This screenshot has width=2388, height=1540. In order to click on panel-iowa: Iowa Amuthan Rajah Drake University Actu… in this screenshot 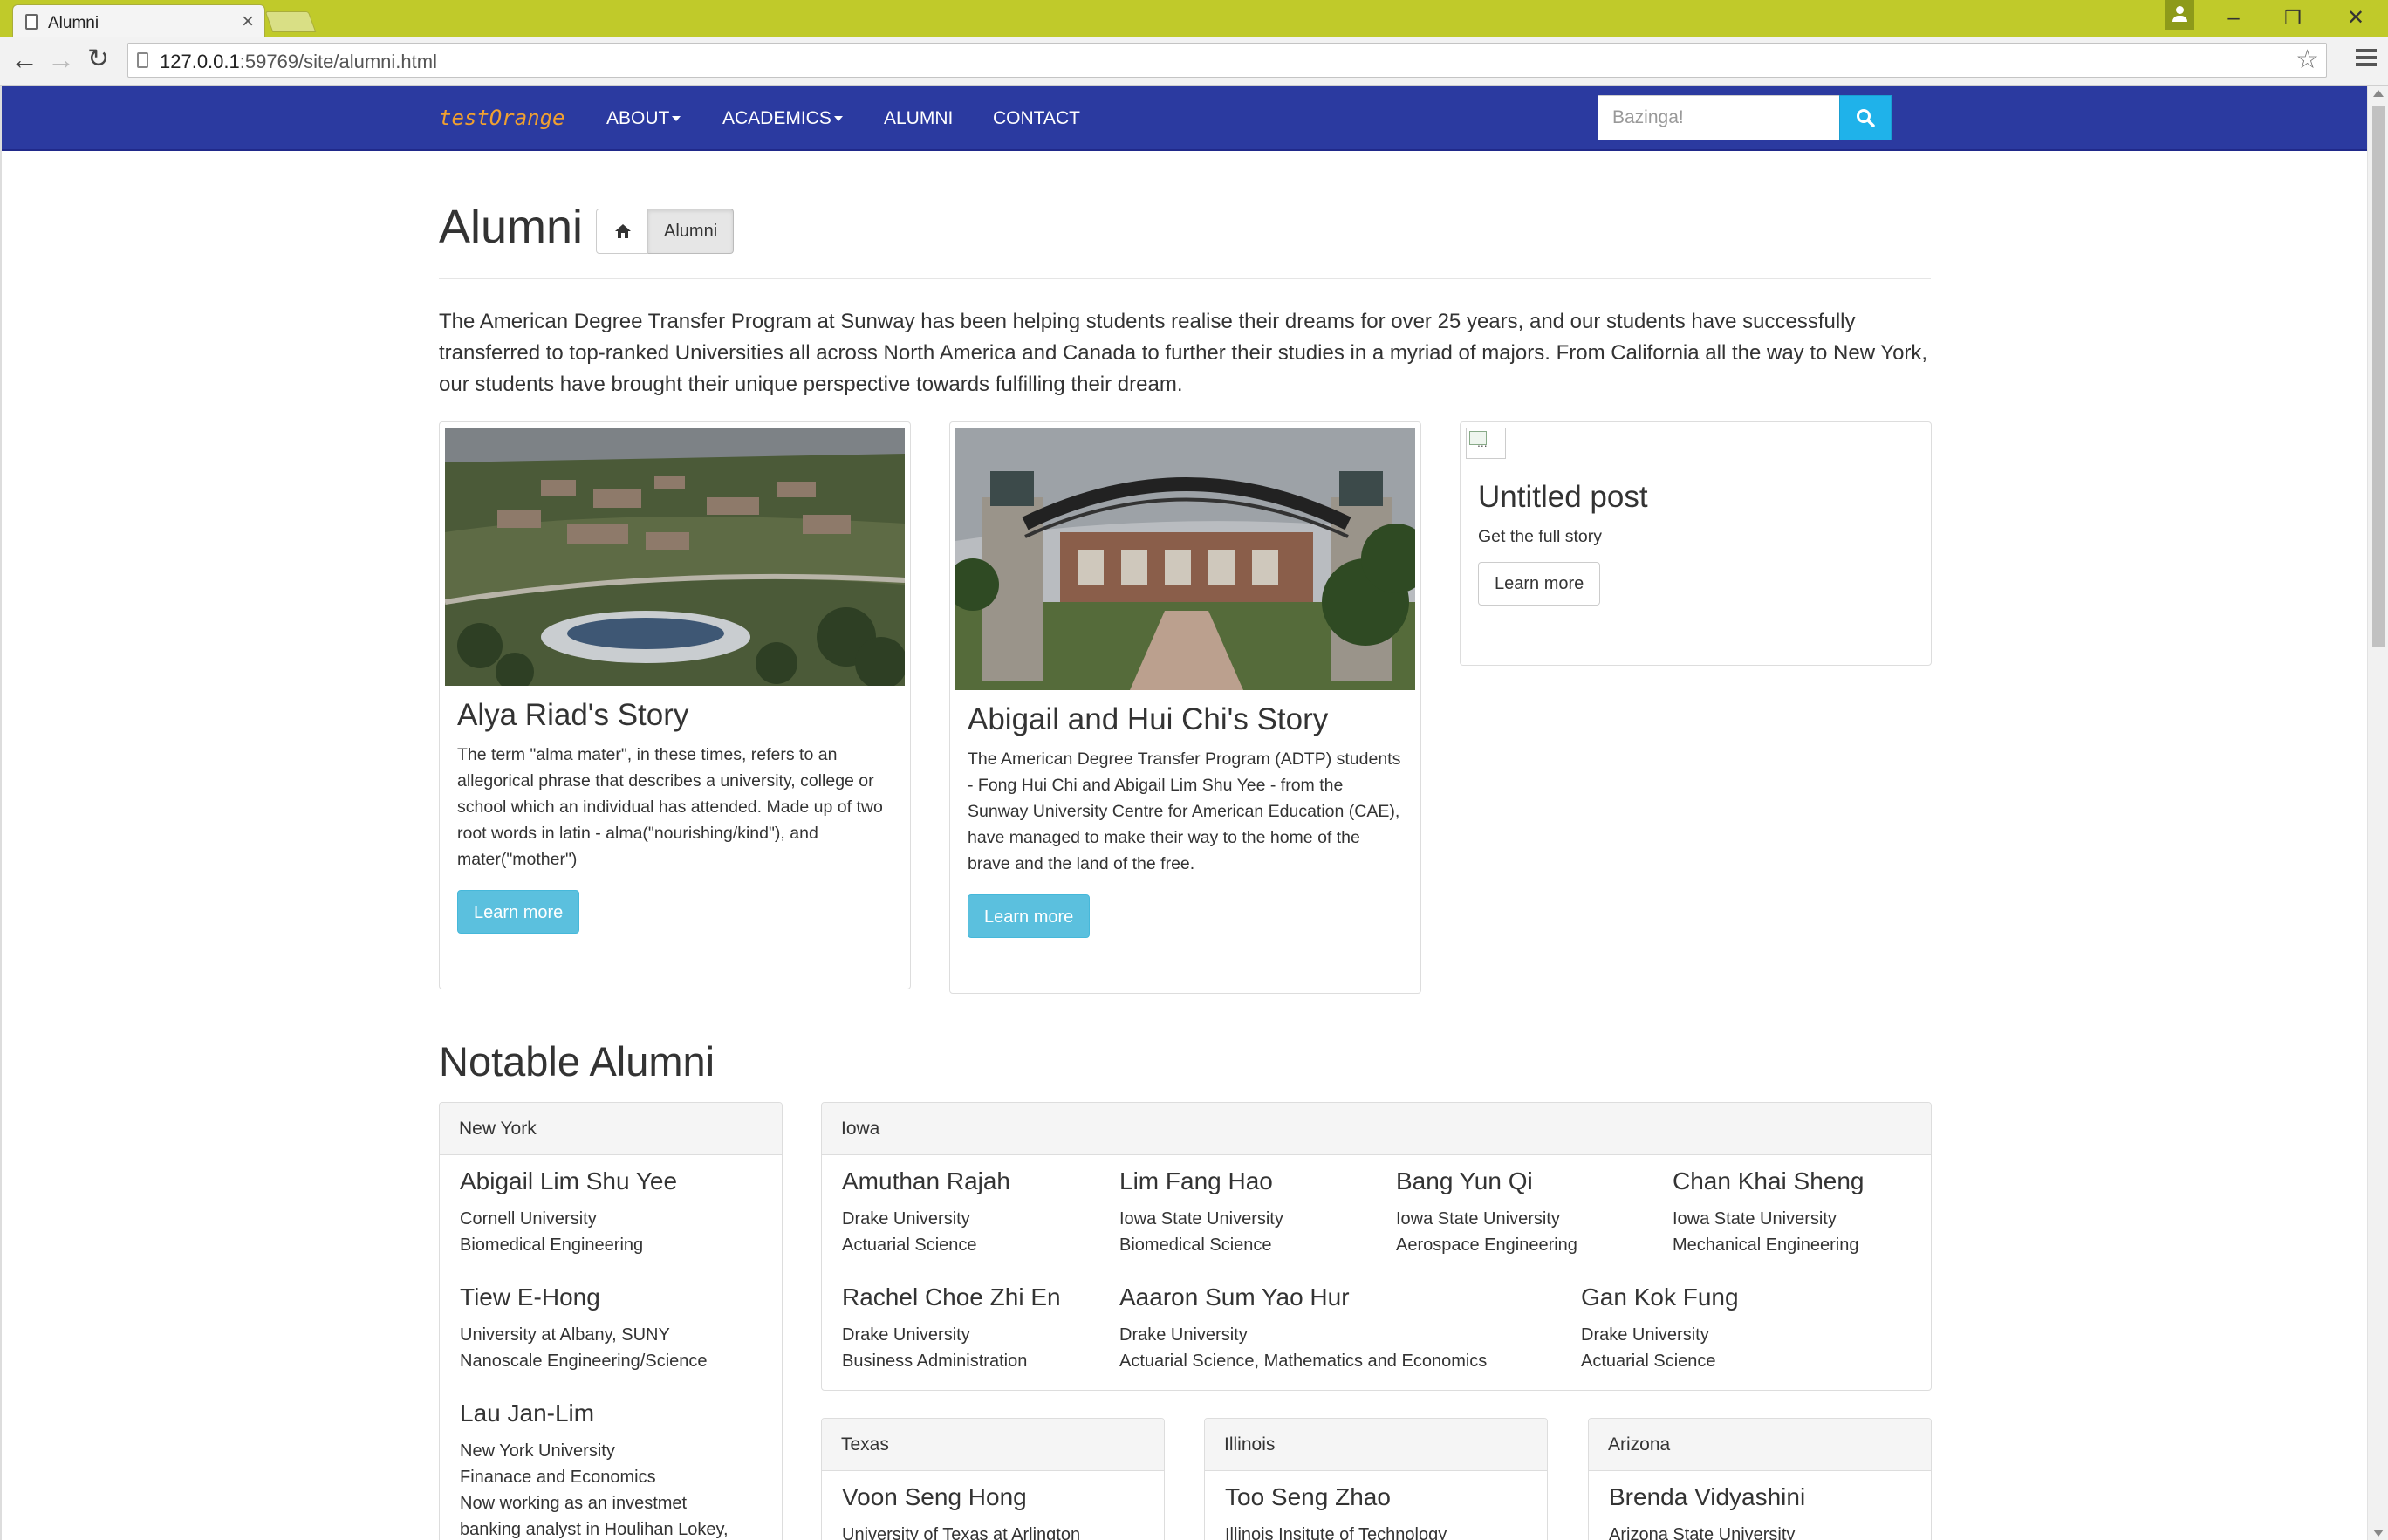, I will do `click(1376, 1246)`.